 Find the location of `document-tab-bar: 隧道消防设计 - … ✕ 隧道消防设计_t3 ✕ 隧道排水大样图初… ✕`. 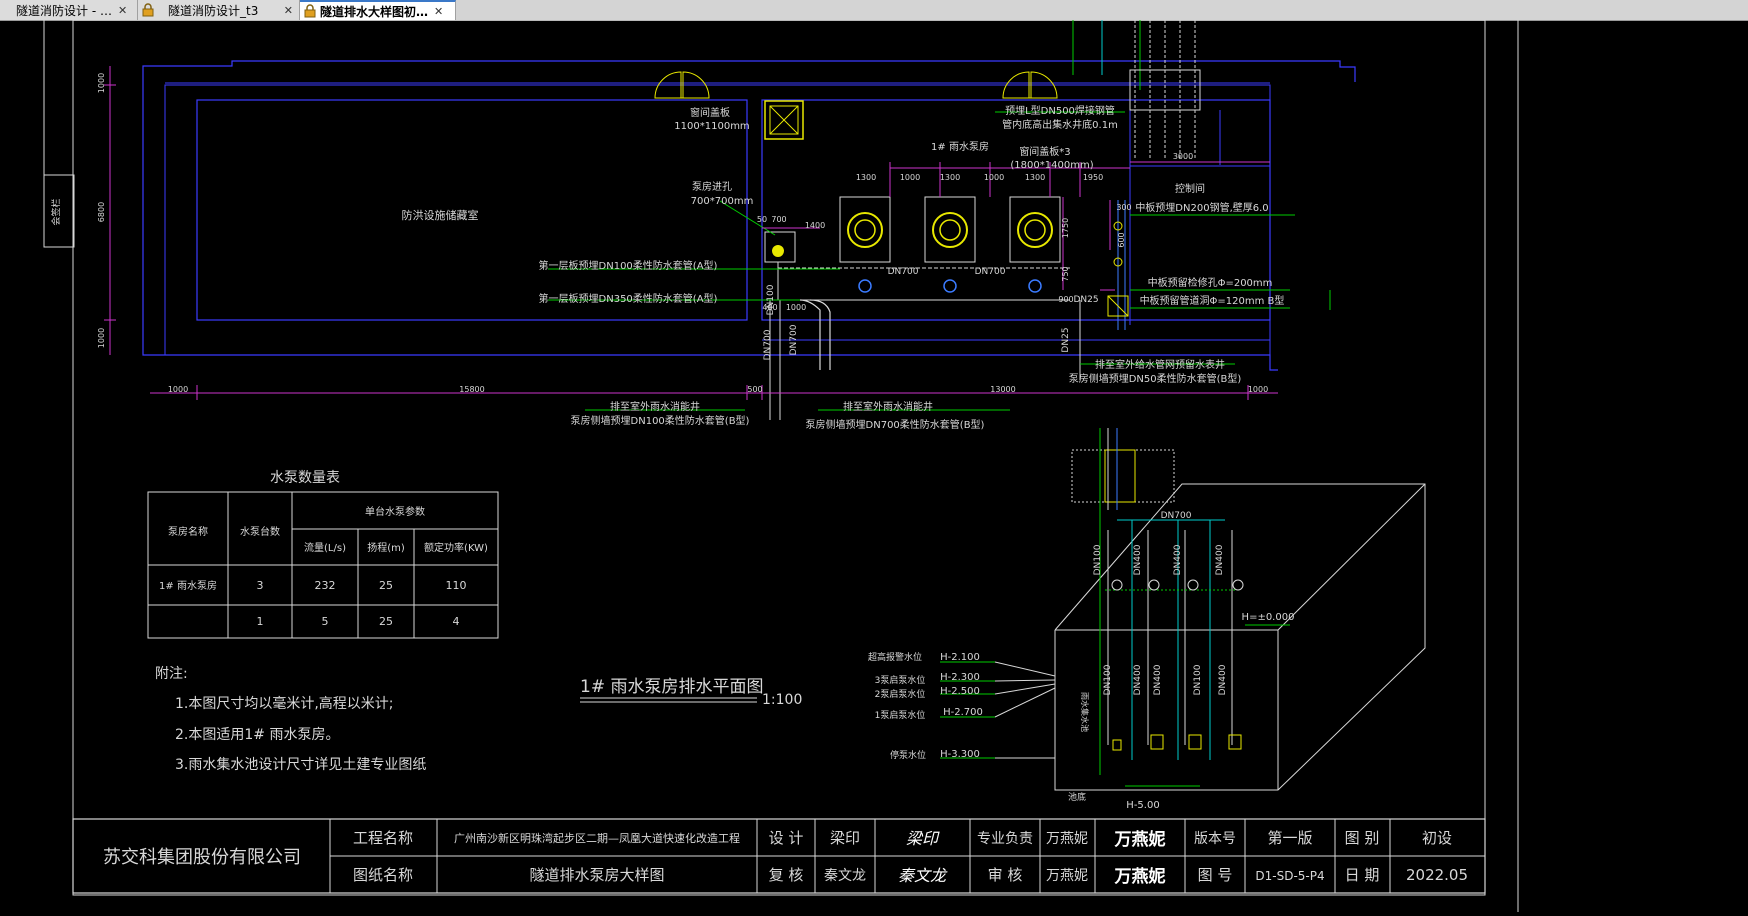

document-tab-bar: 隧道消防设计 - … ✕ 隧道消防设计_t3 ✕ 隧道排水大样图初… ✕ is located at coordinates (874, 10).